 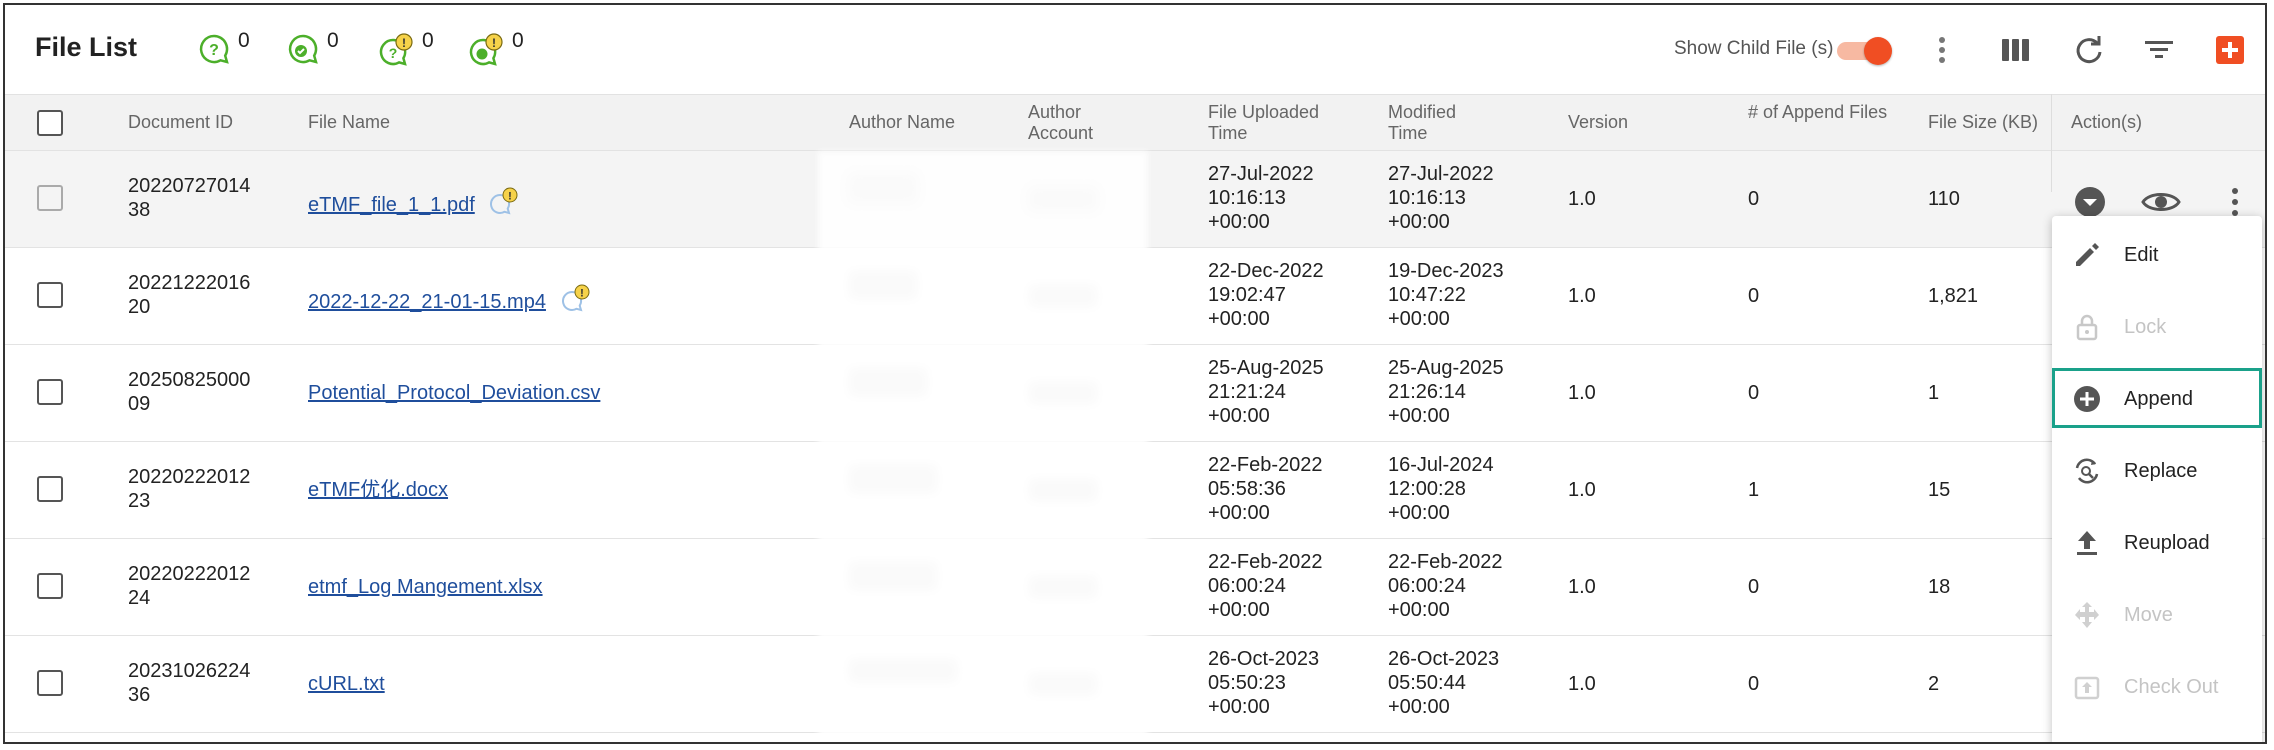 What do you see at coordinates (2087, 688) in the screenshot?
I see `check-out-icon` at bounding box center [2087, 688].